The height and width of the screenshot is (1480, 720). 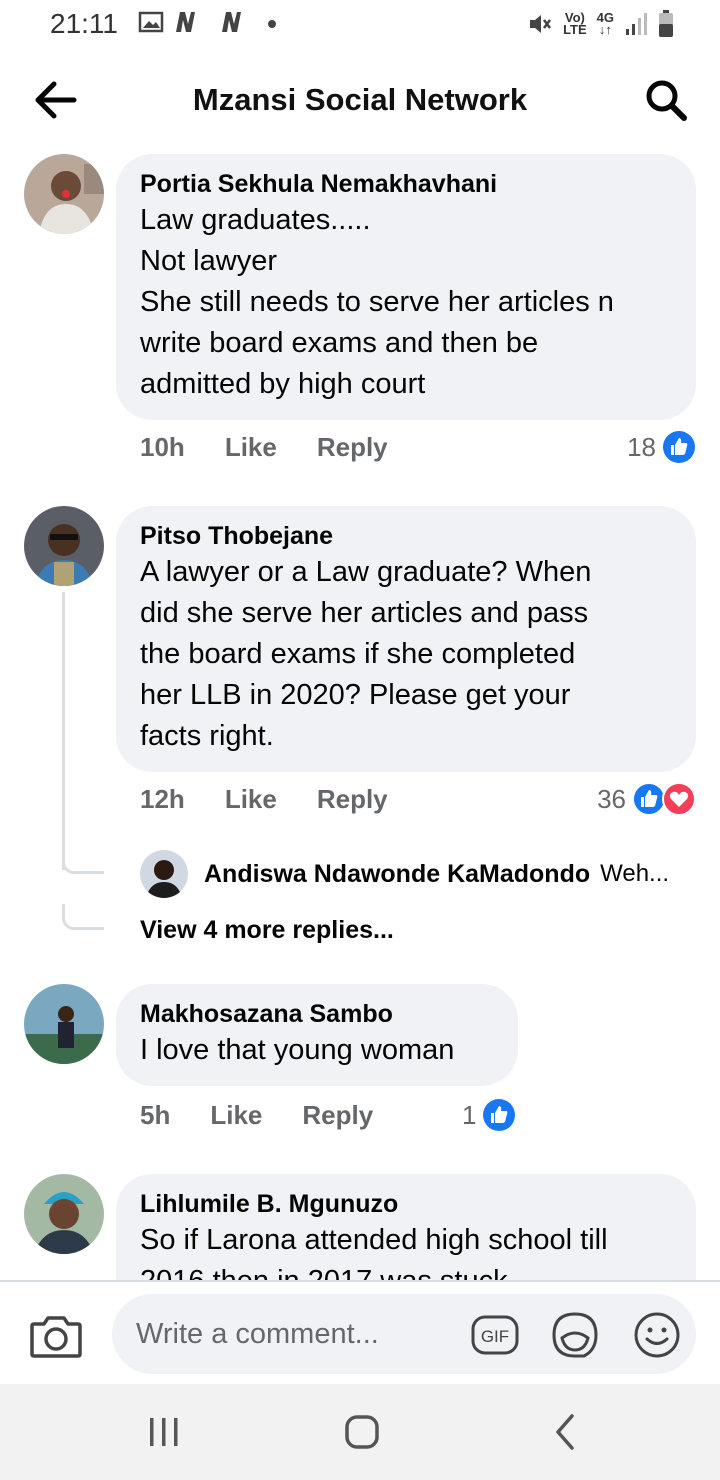 I want to click on page-title: Mzansi Social Network, so click(x=360, y=99).